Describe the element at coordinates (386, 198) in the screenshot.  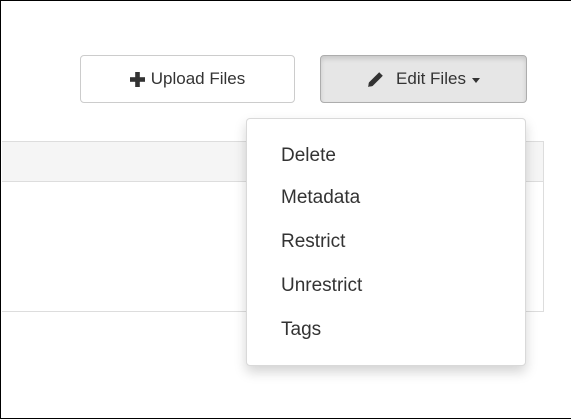
I see `menu-item-metadata: Metadata` at that location.